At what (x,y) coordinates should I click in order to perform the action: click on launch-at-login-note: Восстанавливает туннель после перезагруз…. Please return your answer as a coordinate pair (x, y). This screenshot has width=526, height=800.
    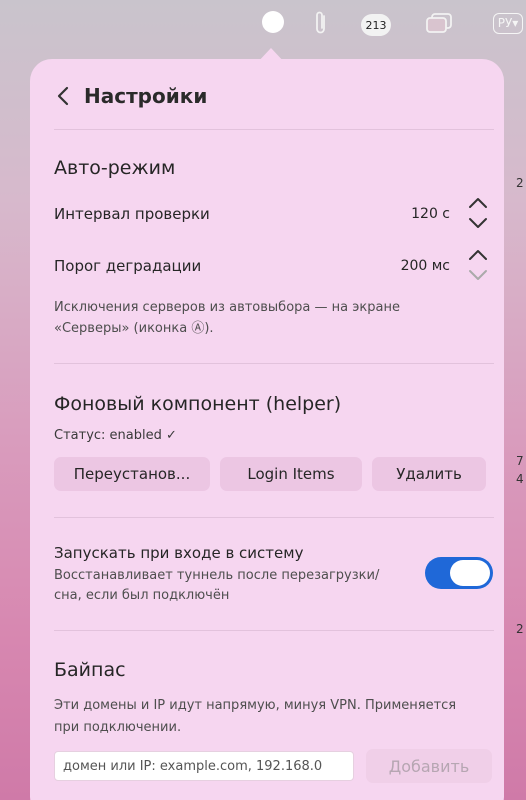
    Looking at the image, I should click on (217, 585).